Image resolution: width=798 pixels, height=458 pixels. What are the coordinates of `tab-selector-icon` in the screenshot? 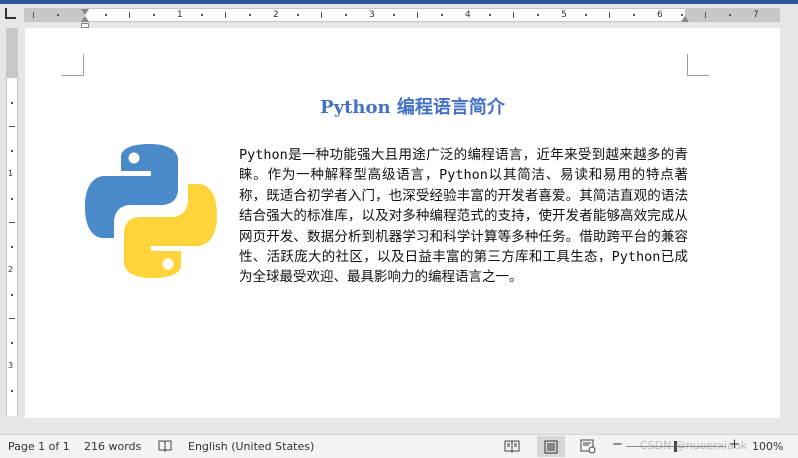 It's located at (10, 13).